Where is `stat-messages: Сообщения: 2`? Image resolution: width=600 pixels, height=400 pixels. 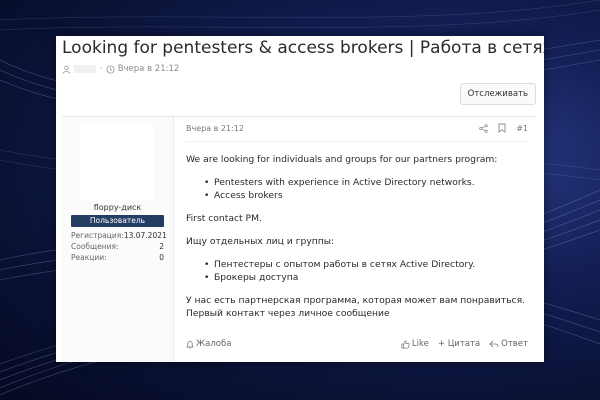 stat-messages: Сообщения: 2 is located at coordinates (117, 246).